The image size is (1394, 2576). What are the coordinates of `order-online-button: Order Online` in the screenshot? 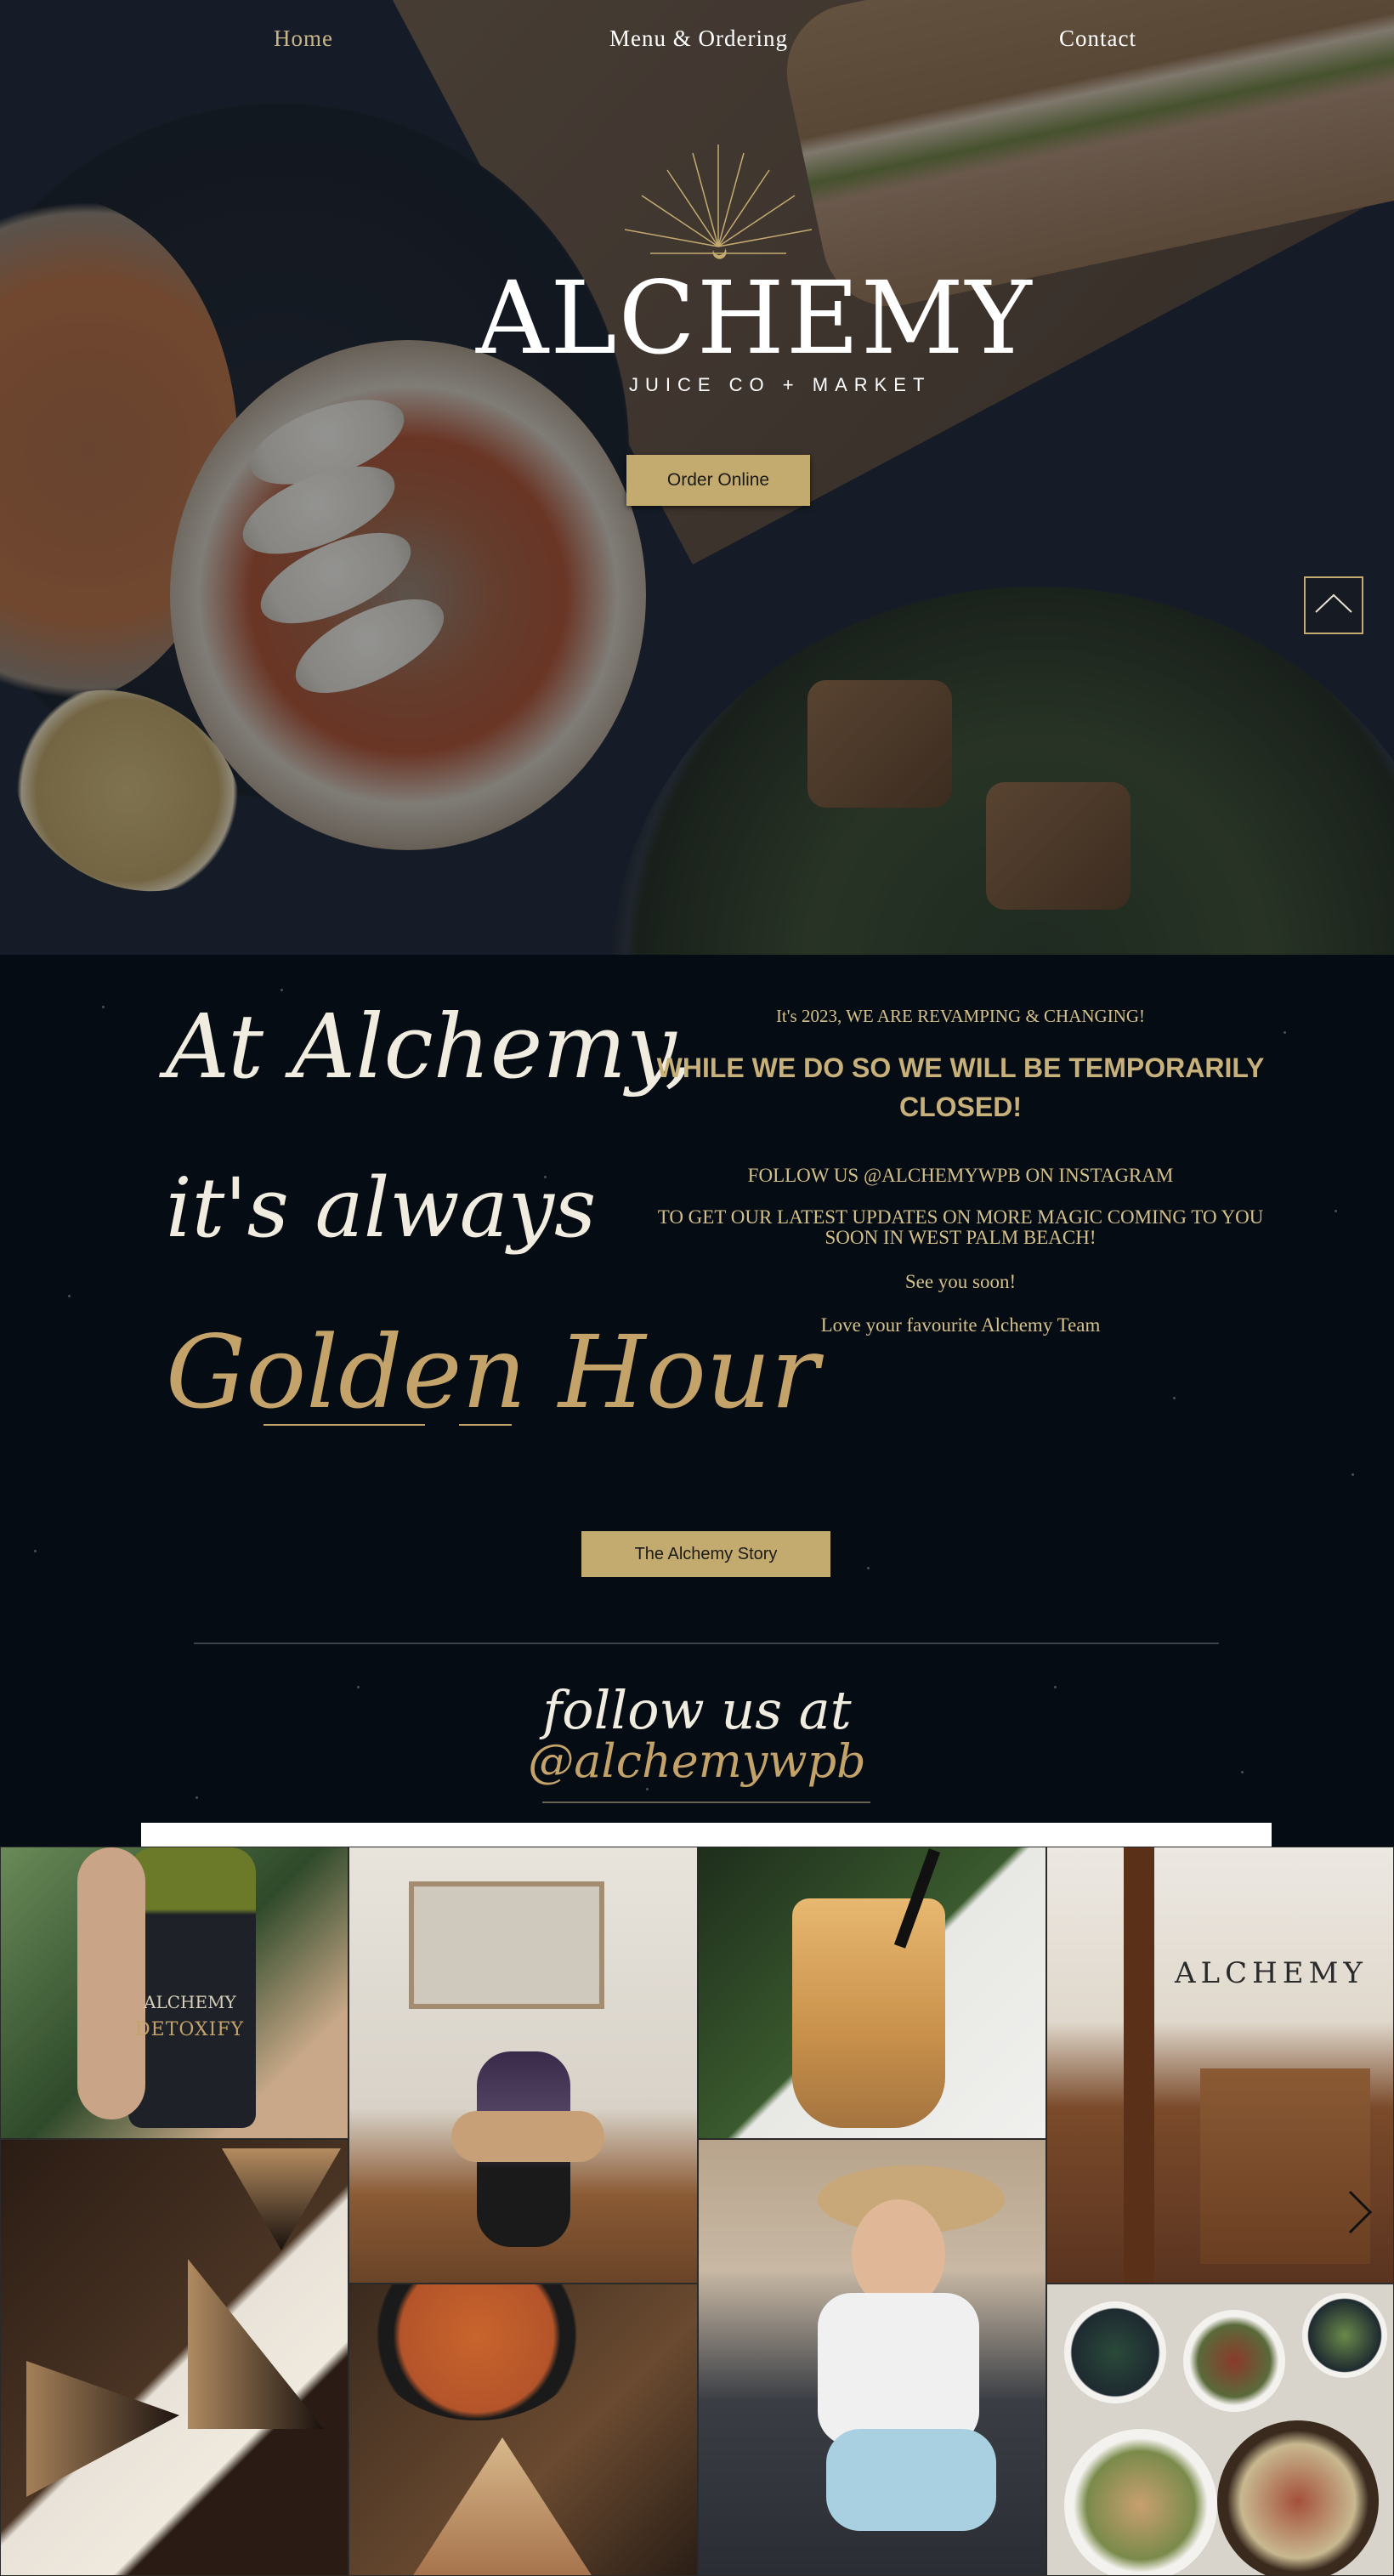 It's located at (718, 481).